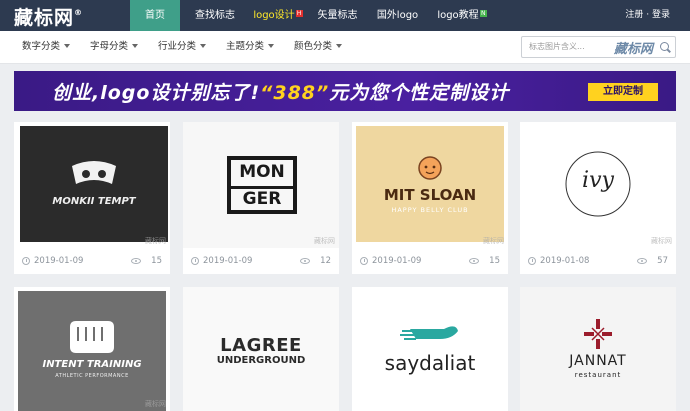 The height and width of the screenshot is (411, 690). I want to click on card-meta: 2019-01-09 12, so click(261, 261).